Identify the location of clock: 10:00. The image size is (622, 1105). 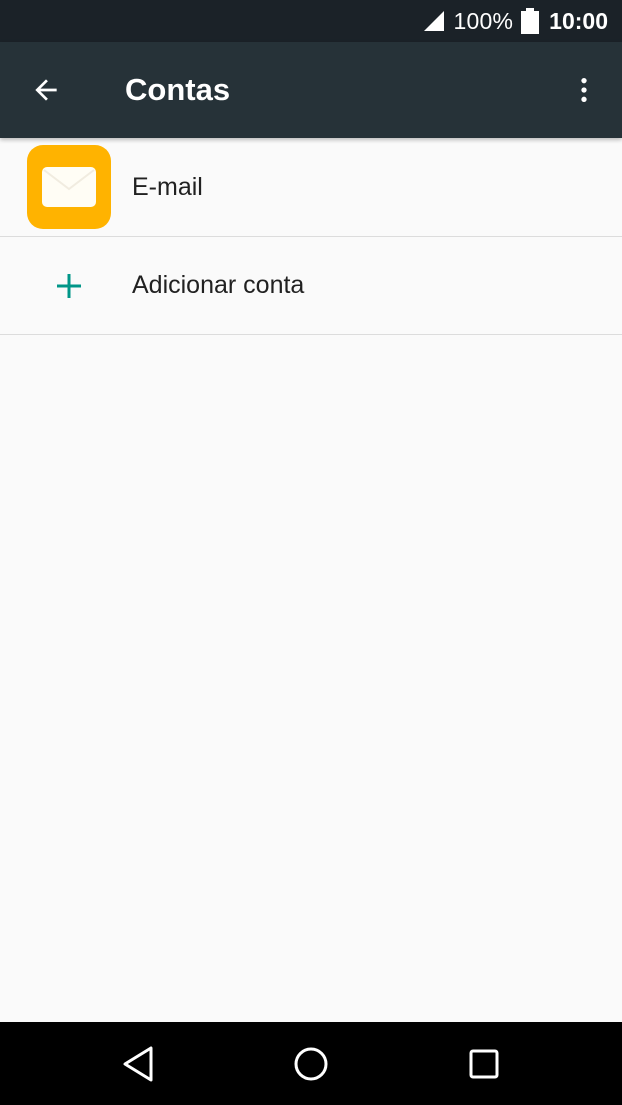
(578, 20).